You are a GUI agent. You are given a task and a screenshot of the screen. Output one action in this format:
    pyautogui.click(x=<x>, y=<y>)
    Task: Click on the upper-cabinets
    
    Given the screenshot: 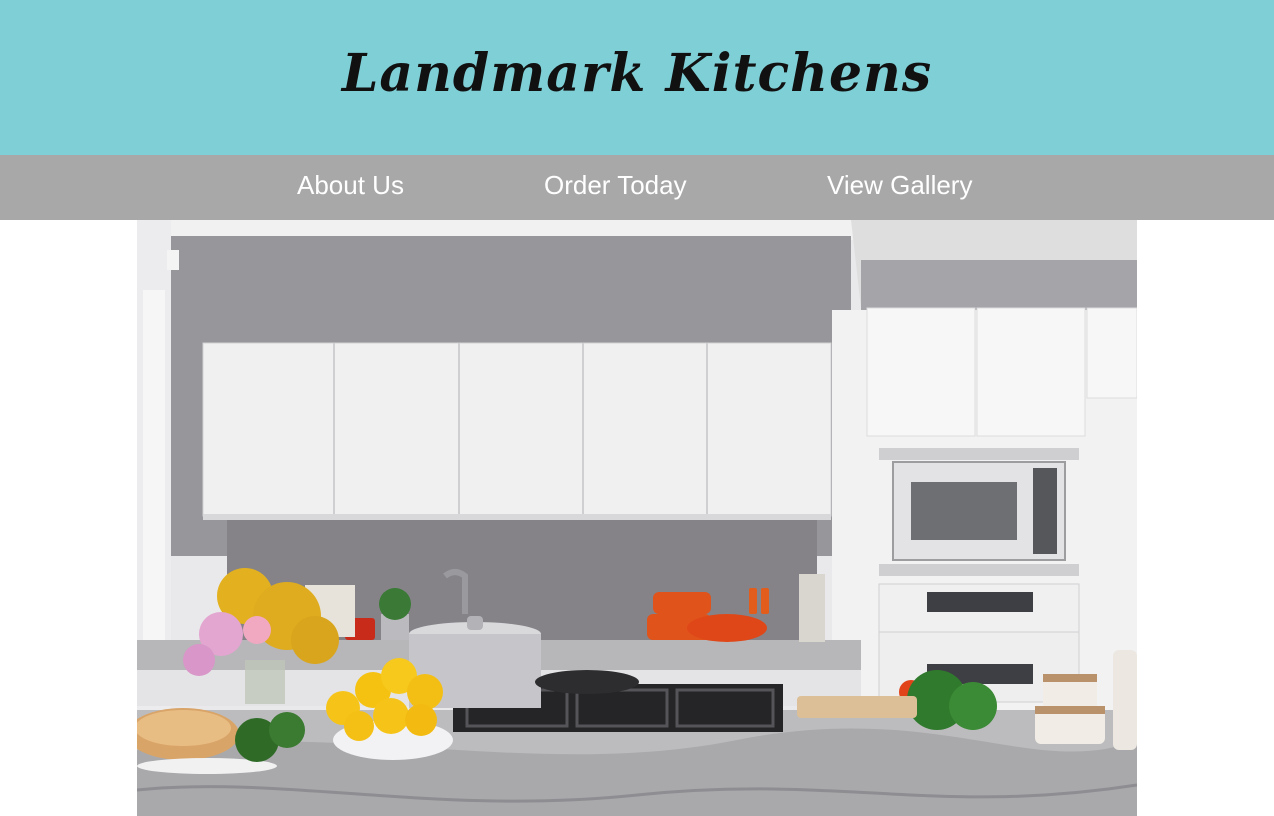 What is the action you would take?
    pyautogui.click(x=517, y=431)
    